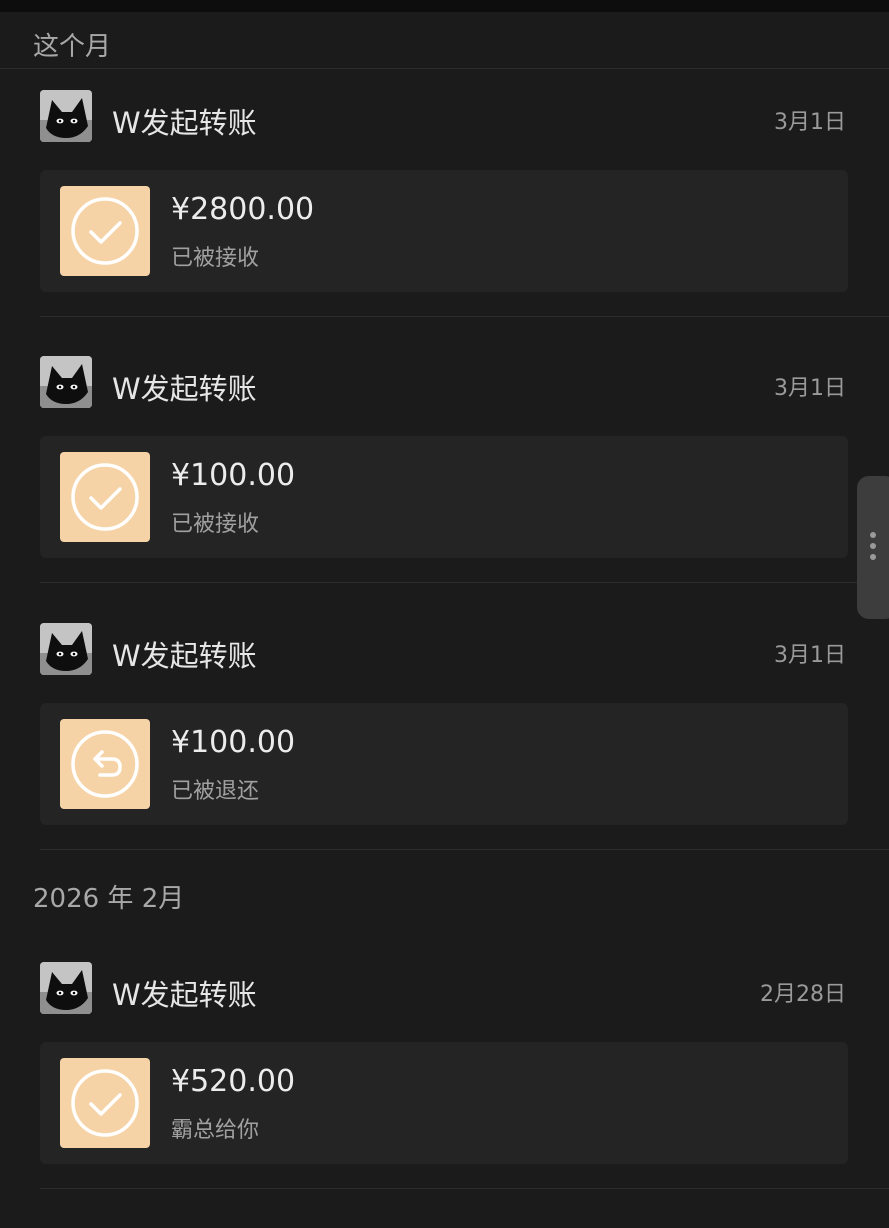 This screenshot has height=1228, width=889. Describe the element at coordinates (444, 497) in the screenshot. I see `transfer-card: ¥100.00 已被接收` at that location.